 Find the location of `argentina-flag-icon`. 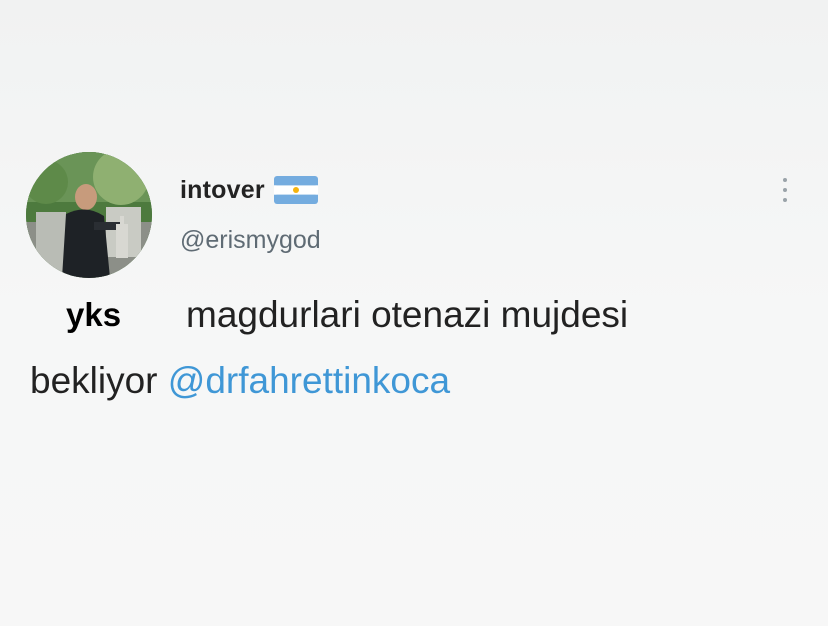

argentina-flag-icon is located at coordinates (295, 190).